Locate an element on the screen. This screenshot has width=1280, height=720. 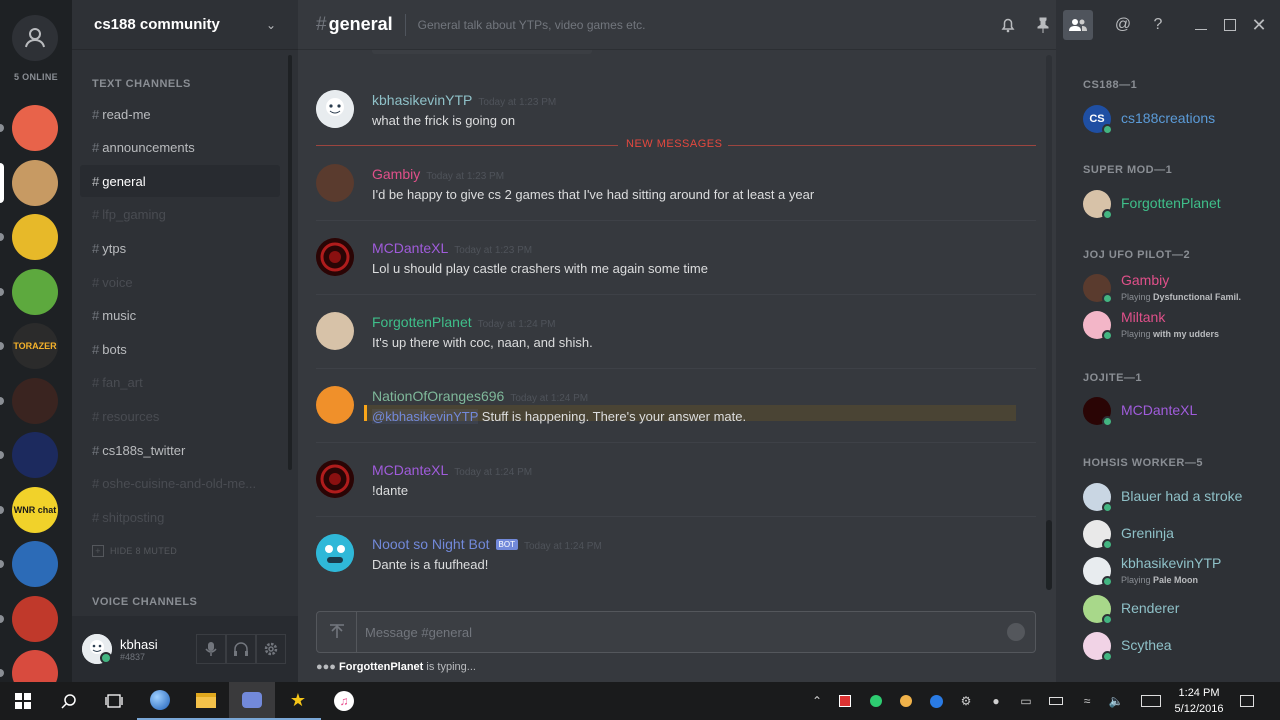
show-hidden-icons-button: ⌃ is located at coordinates (817, 701).